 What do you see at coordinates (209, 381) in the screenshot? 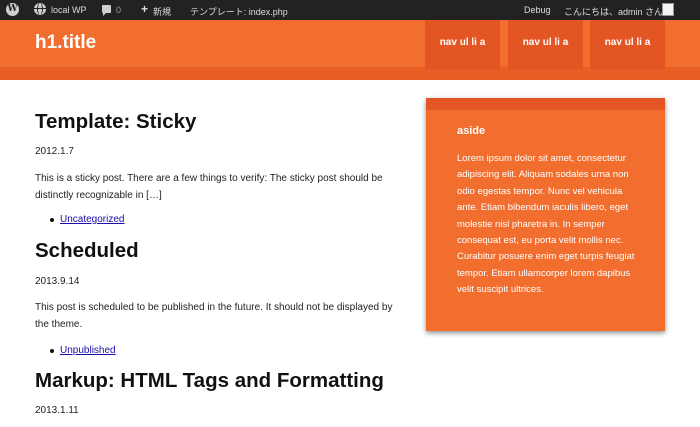
I see `post-title: Markup: HTML Tags and Formatting` at bounding box center [209, 381].